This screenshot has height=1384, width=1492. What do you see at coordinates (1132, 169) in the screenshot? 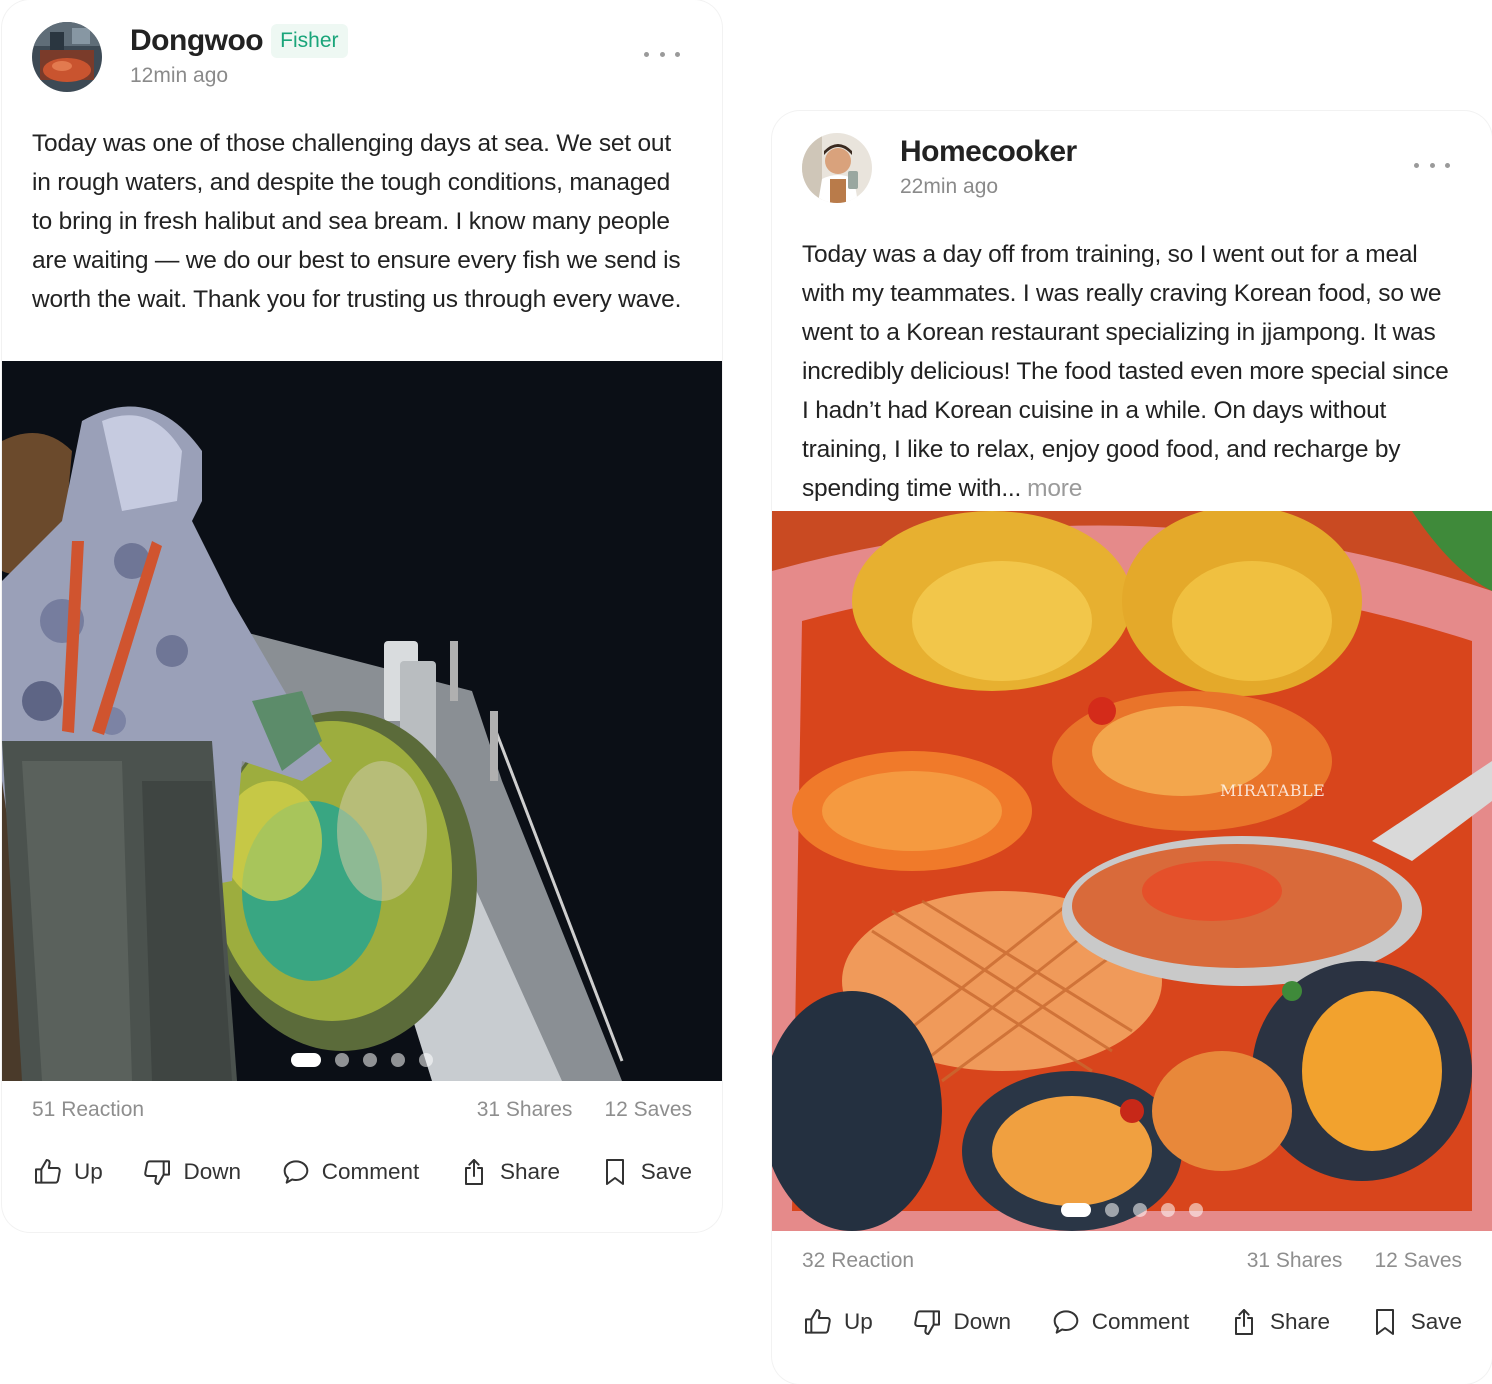
I see `post-header: Homecooker 22min ago` at bounding box center [1132, 169].